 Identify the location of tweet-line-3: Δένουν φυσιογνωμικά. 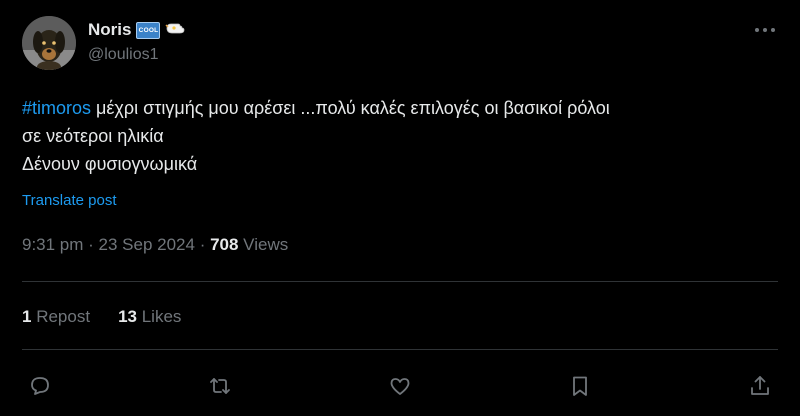
(110, 164).